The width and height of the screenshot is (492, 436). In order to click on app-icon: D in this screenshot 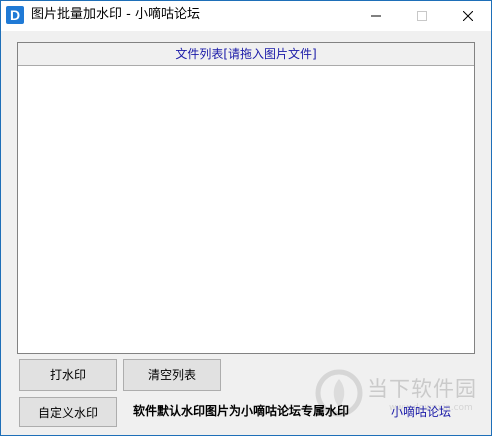, I will do `click(15, 15)`.